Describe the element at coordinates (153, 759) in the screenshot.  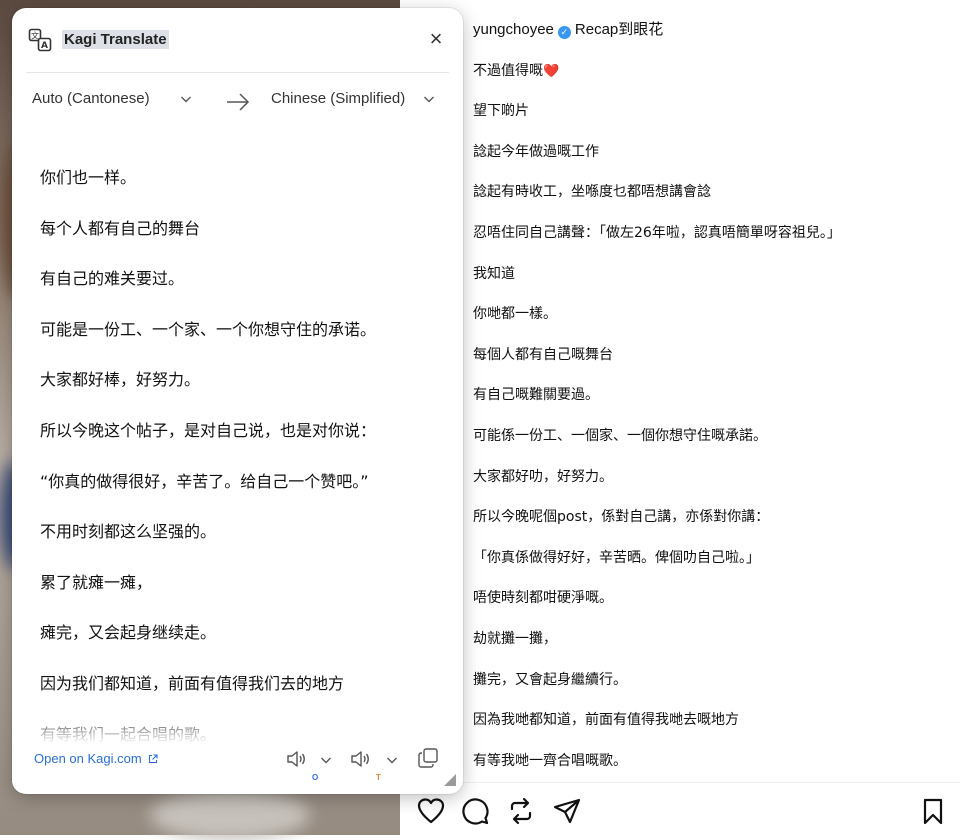
I see `external-link-icon` at that location.